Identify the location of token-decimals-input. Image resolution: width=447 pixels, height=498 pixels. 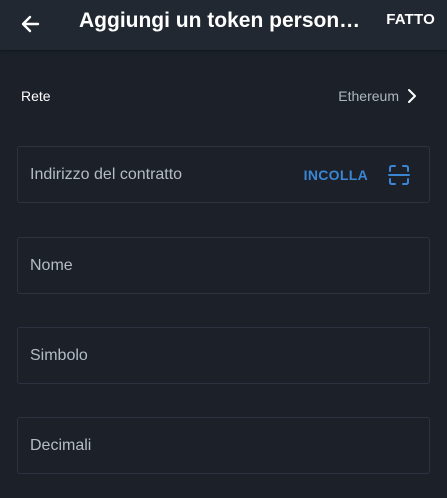
(222, 445).